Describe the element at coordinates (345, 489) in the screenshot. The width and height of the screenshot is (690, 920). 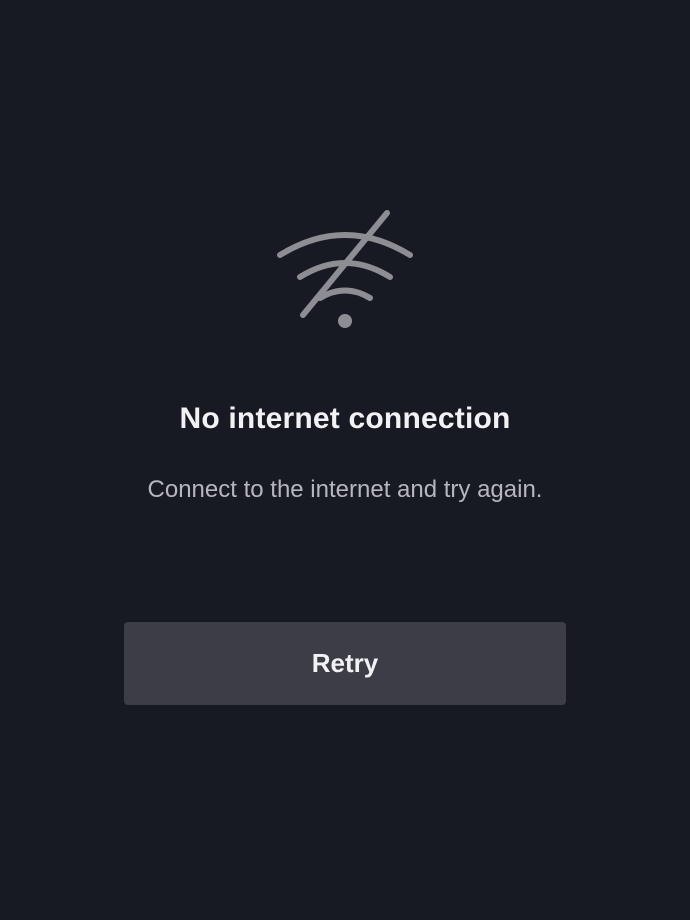
I see `error-subtitle: Connect to the internet and try again.` at that location.